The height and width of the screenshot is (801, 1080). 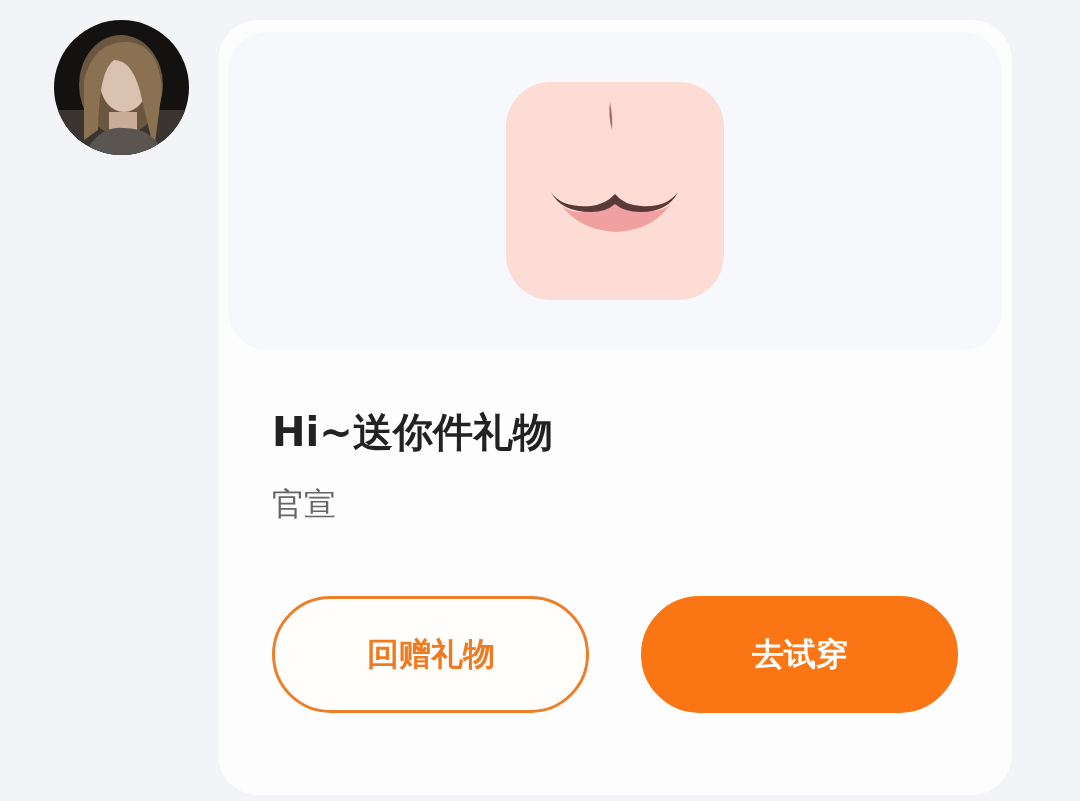 I want to click on return-gift-button: 回赠礼物, so click(x=430, y=654).